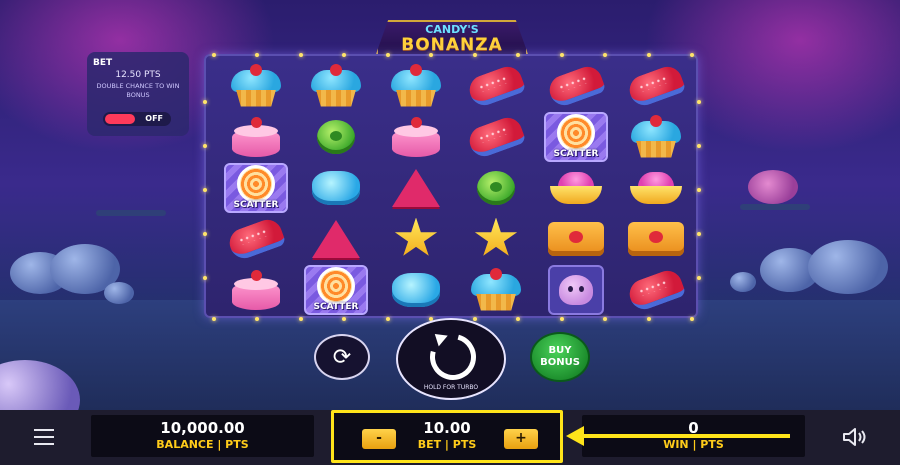 Image resolution: width=900 pixels, height=465 pixels. What do you see at coordinates (856, 437) in the screenshot?
I see `sound-icon` at bounding box center [856, 437].